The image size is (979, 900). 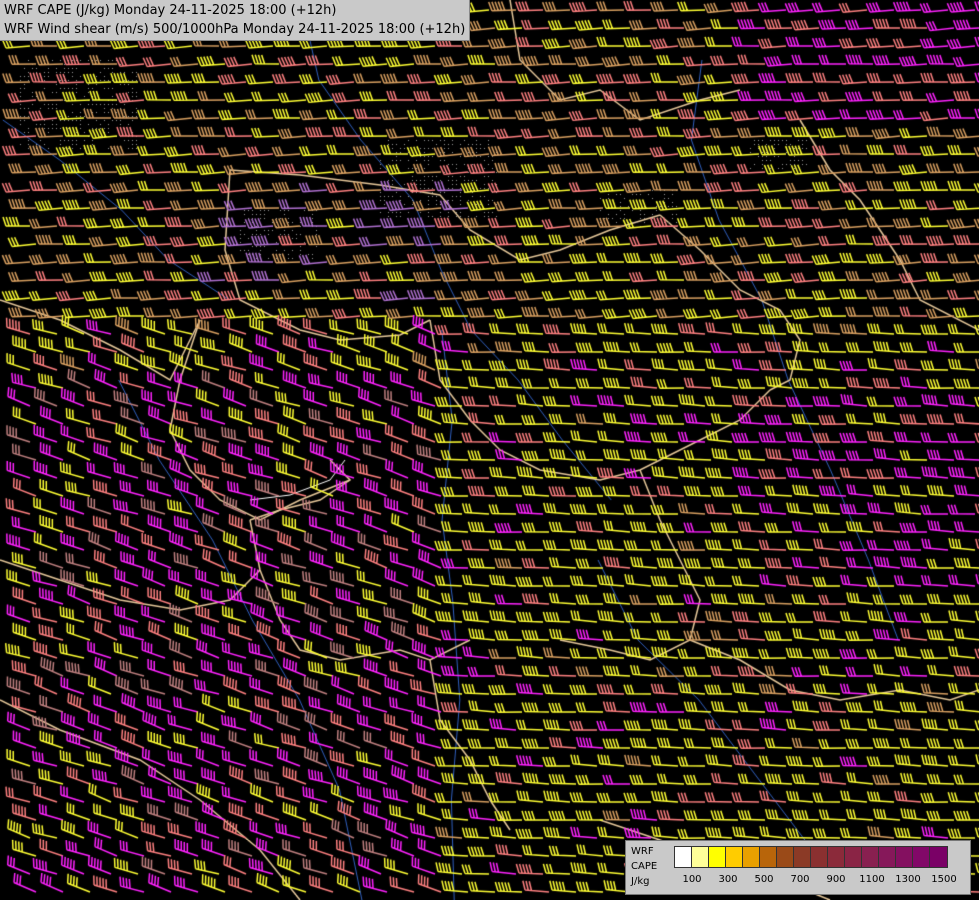 What do you see at coordinates (800, 879) in the screenshot?
I see `legend-tick-label: 700` at bounding box center [800, 879].